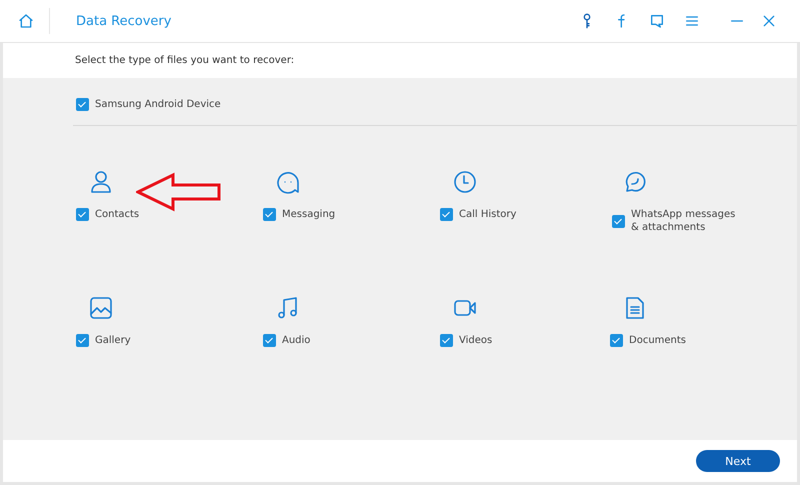  What do you see at coordinates (101, 308) in the screenshot?
I see `image-icon` at bounding box center [101, 308].